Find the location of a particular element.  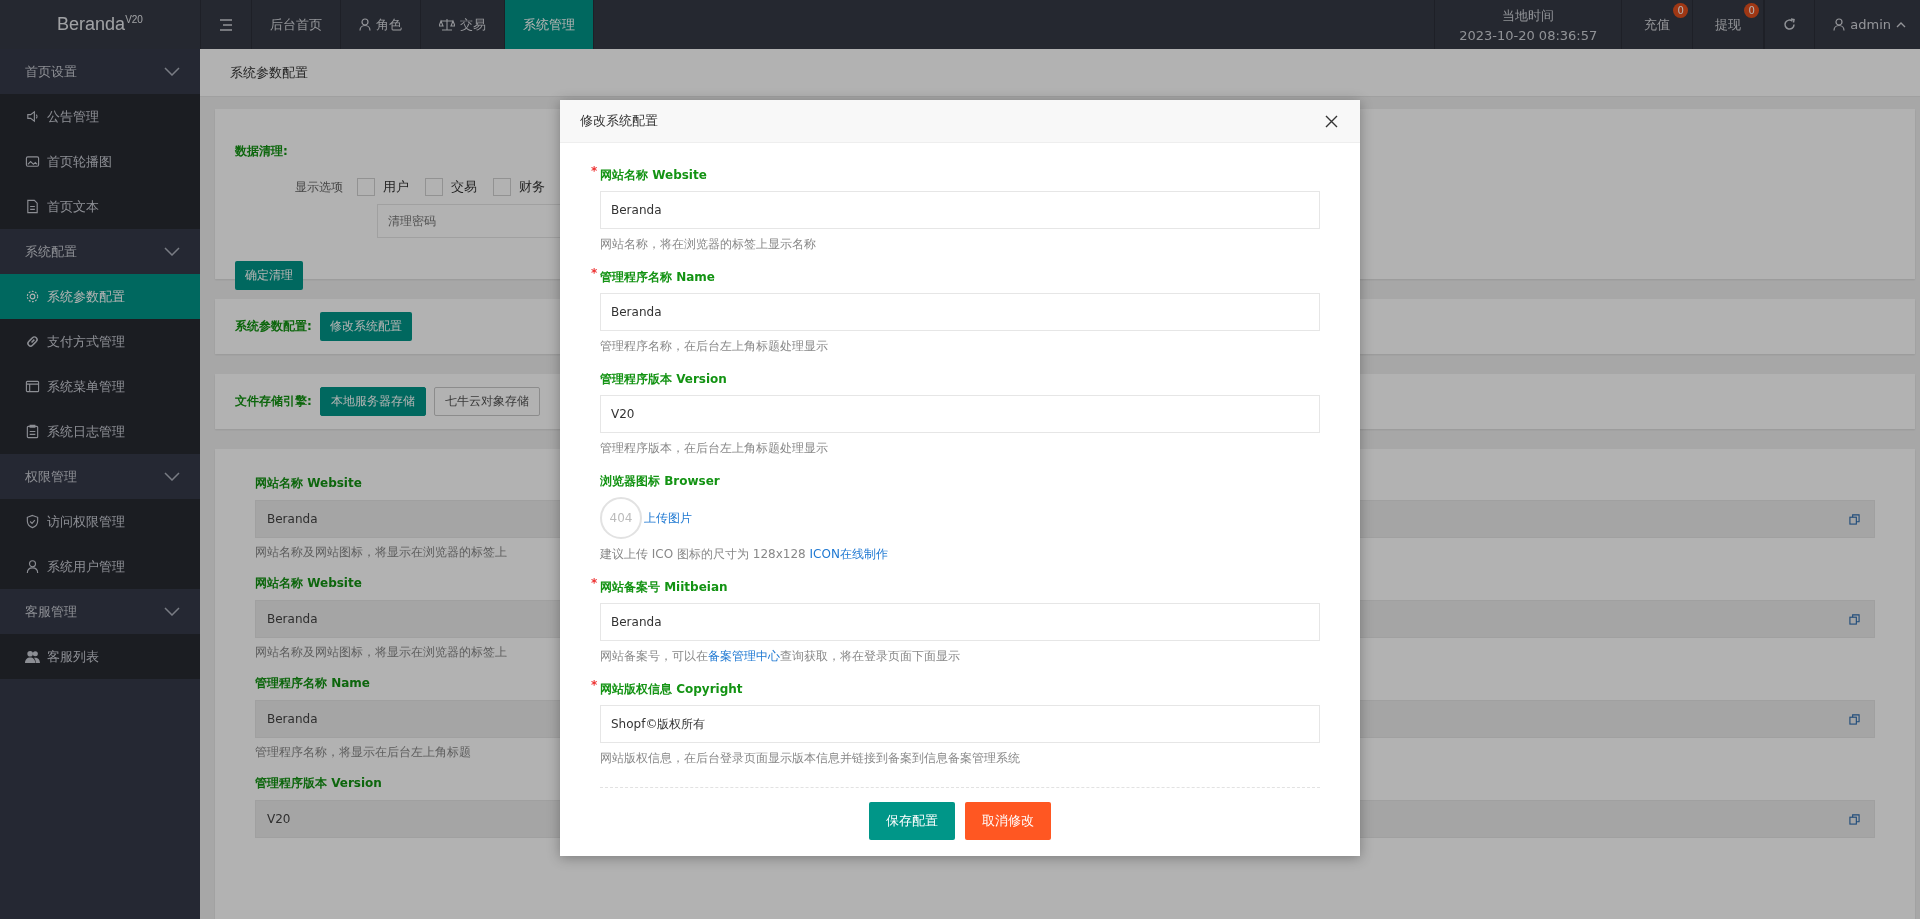

image-preview: 404 is located at coordinates (621, 518).